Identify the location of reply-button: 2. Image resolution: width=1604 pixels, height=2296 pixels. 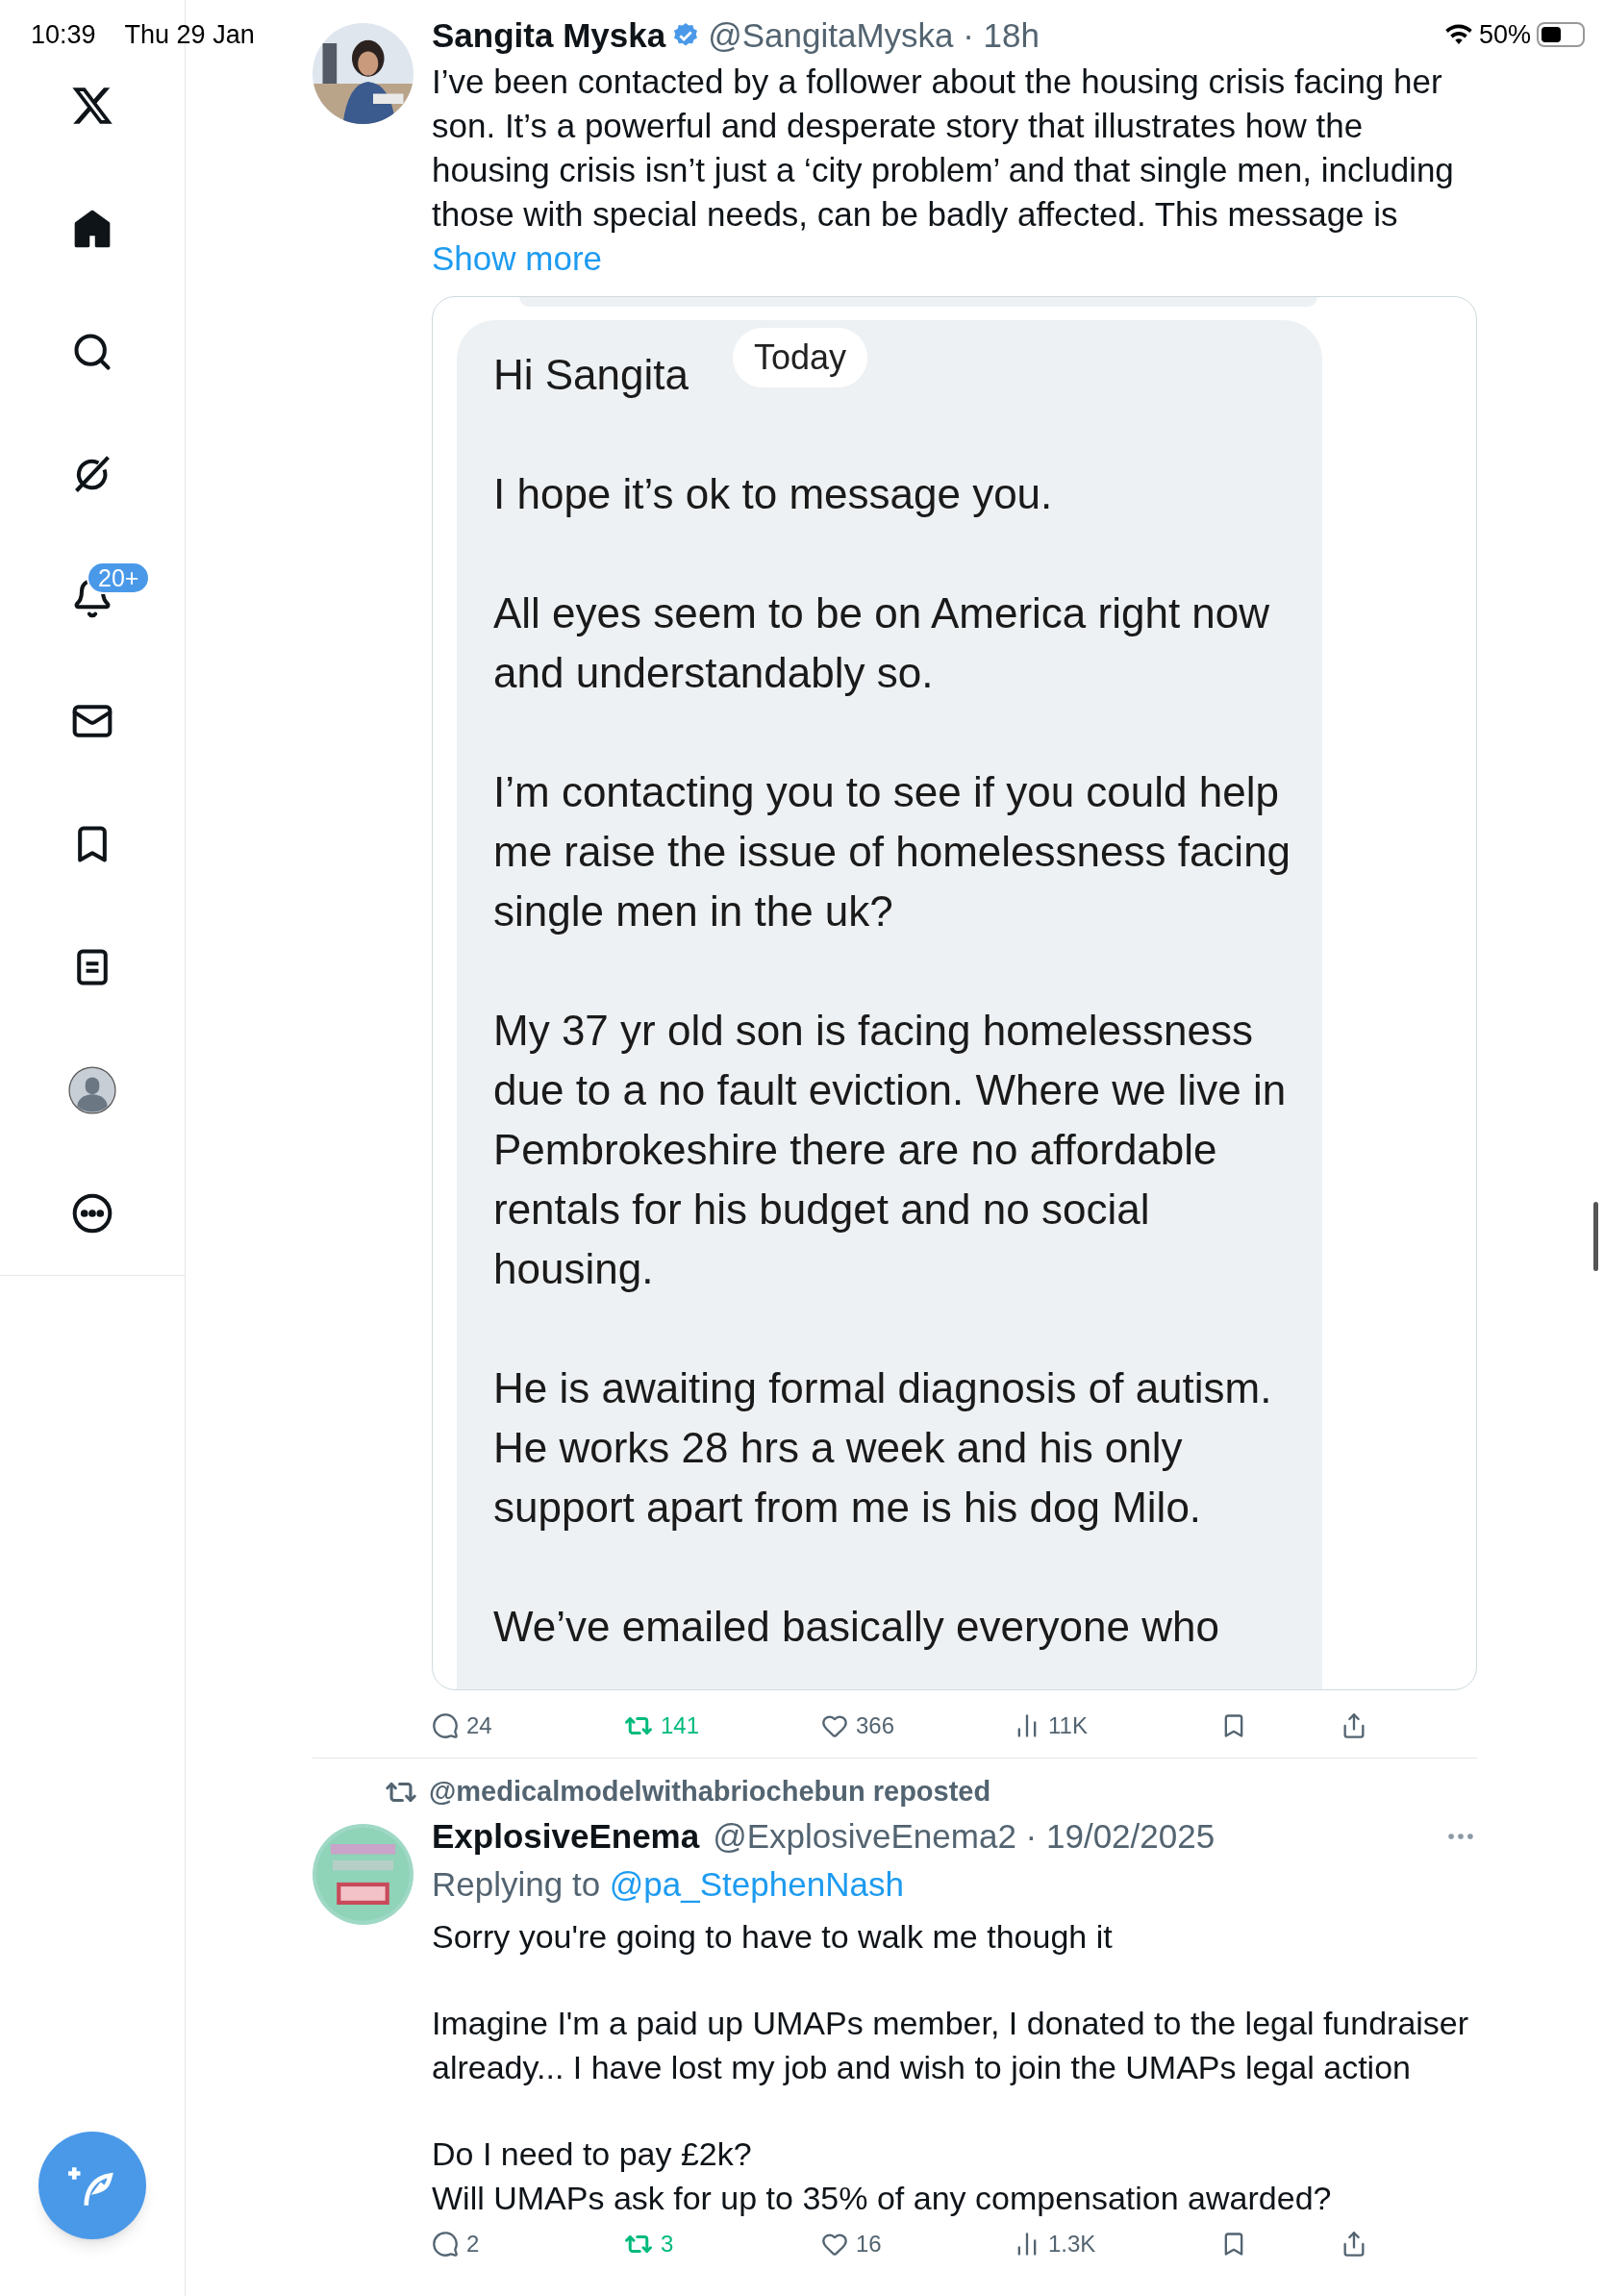
(528, 2244).